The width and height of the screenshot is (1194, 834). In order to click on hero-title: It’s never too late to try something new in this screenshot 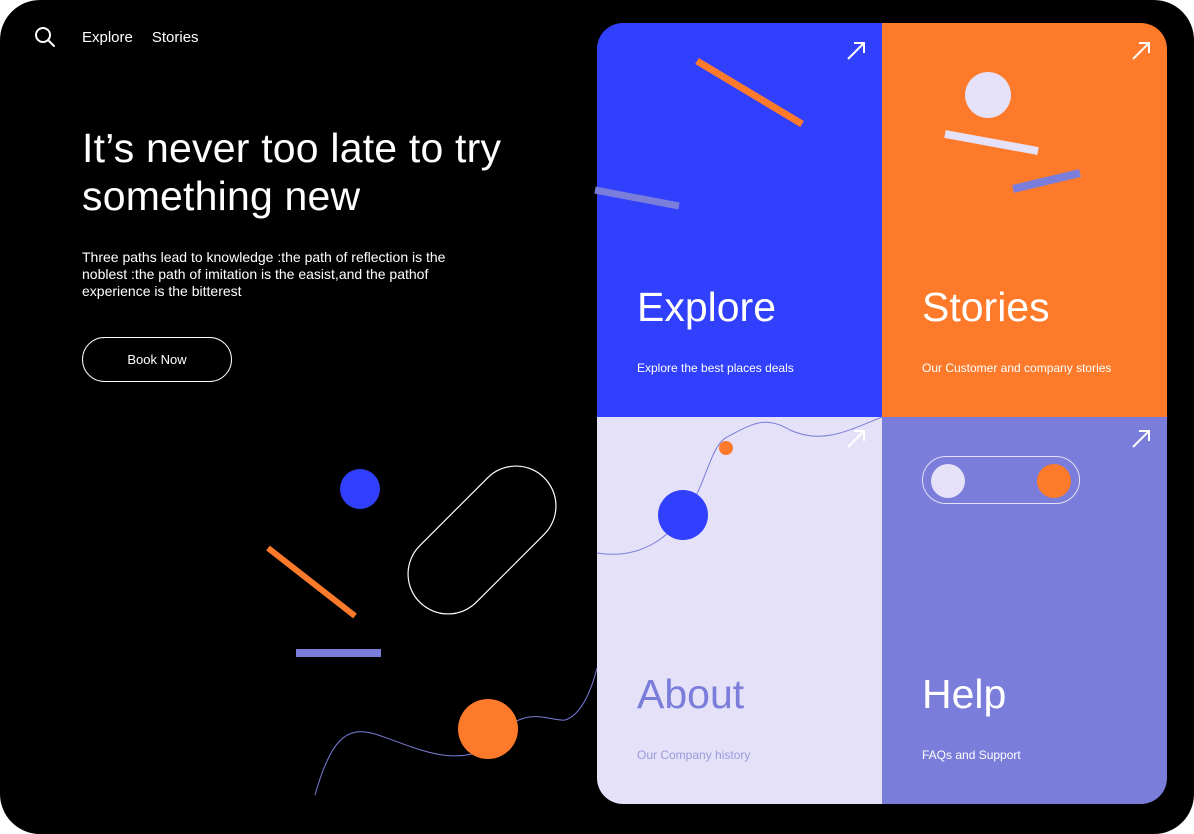, I will do `click(292, 172)`.